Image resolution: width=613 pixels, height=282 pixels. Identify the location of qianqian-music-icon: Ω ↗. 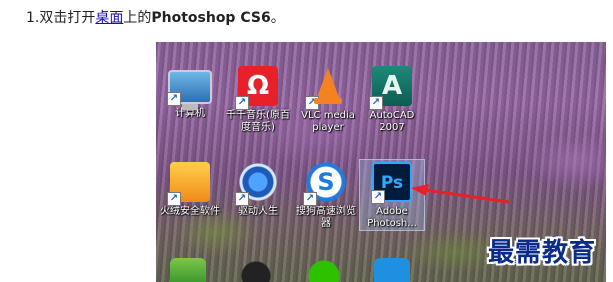
(256, 88).